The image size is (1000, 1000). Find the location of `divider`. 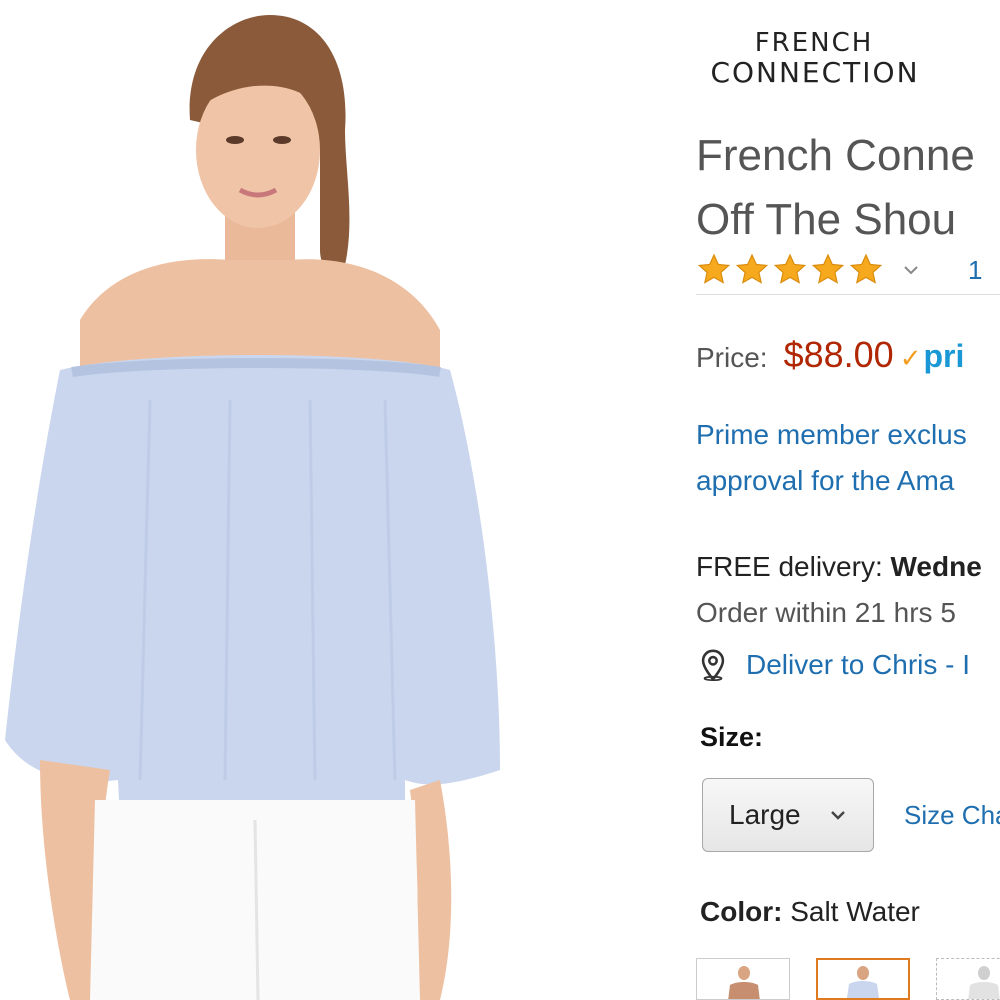

divider is located at coordinates (848, 294).